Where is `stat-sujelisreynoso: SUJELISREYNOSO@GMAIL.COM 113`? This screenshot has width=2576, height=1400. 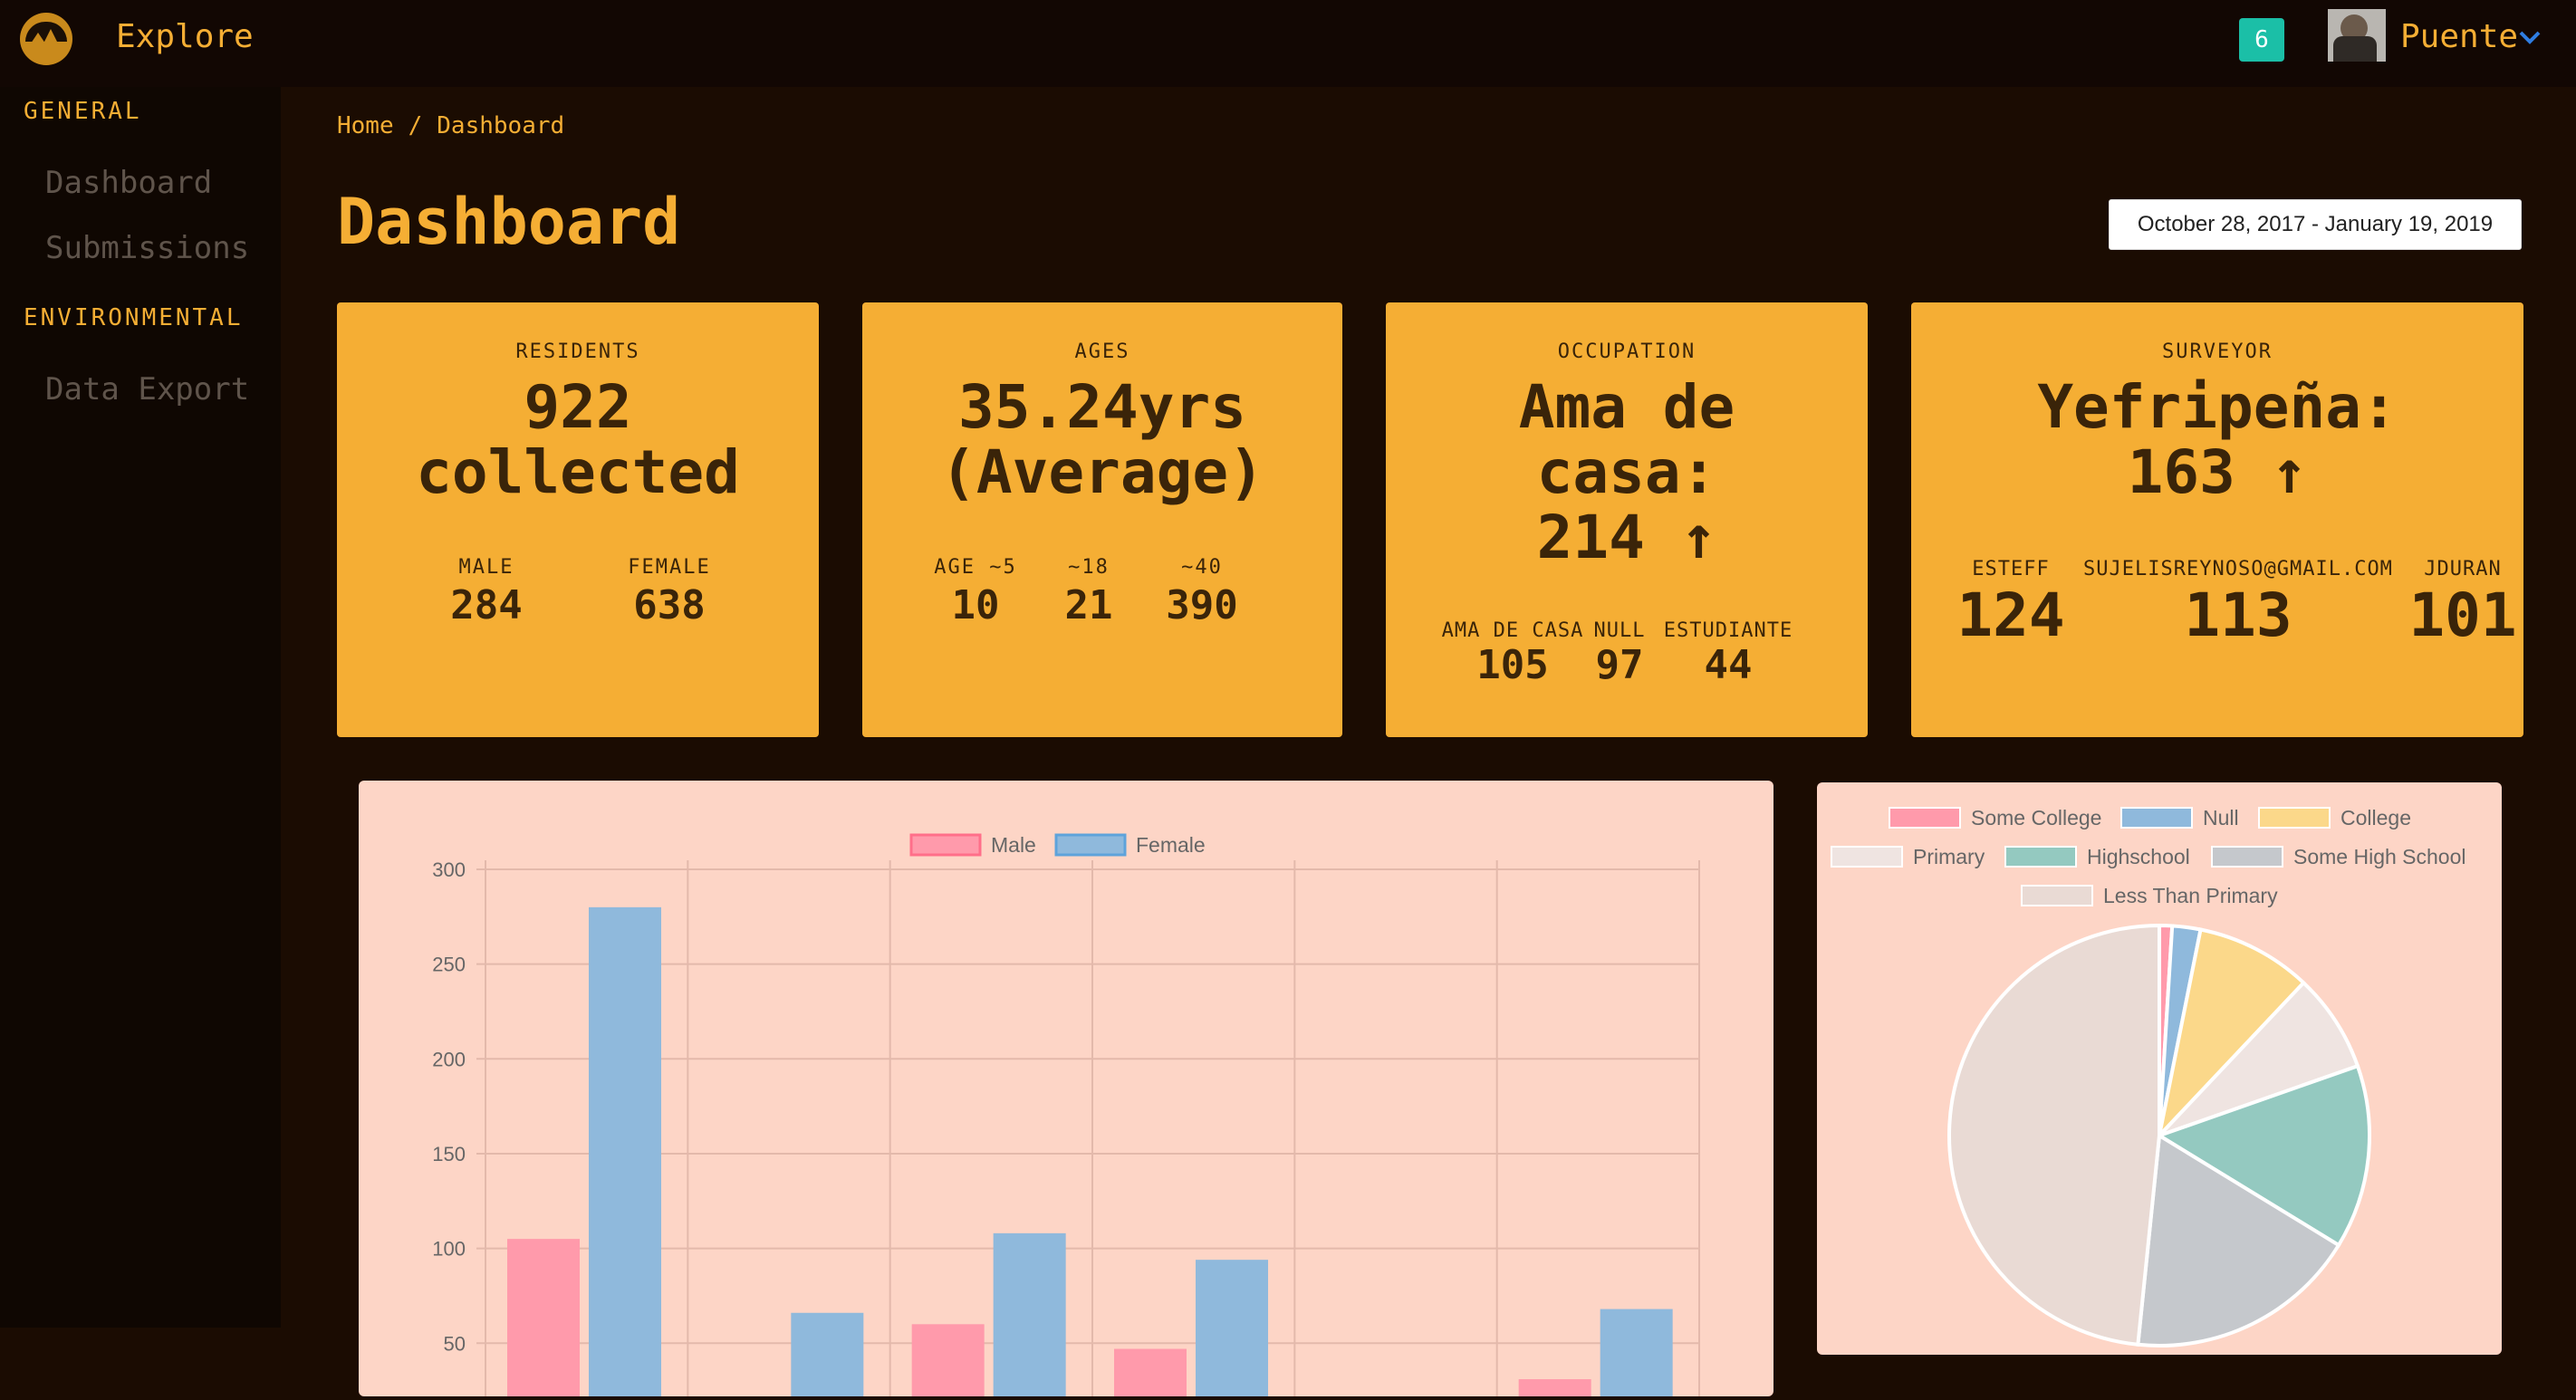
stat-sujelisreynoso: SUJELISREYNOSO@GMAIL.COM 113 is located at coordinates (2238, 604).